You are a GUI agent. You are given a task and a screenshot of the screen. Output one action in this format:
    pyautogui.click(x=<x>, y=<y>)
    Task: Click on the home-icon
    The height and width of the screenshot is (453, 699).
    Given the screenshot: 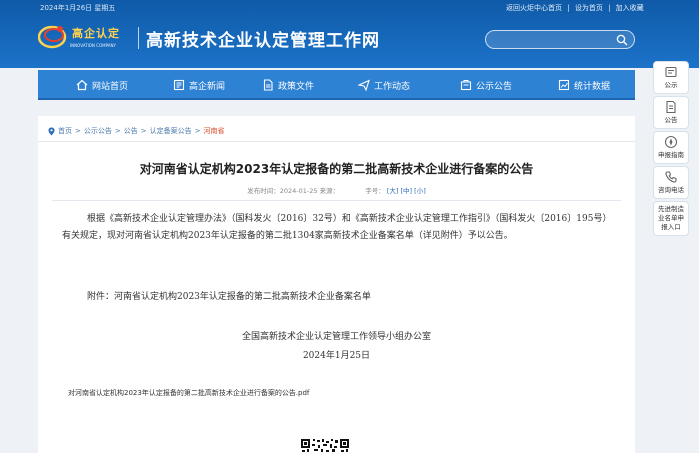 What is the action you would take?
    pyautogui.click(x=82, y=85)
    